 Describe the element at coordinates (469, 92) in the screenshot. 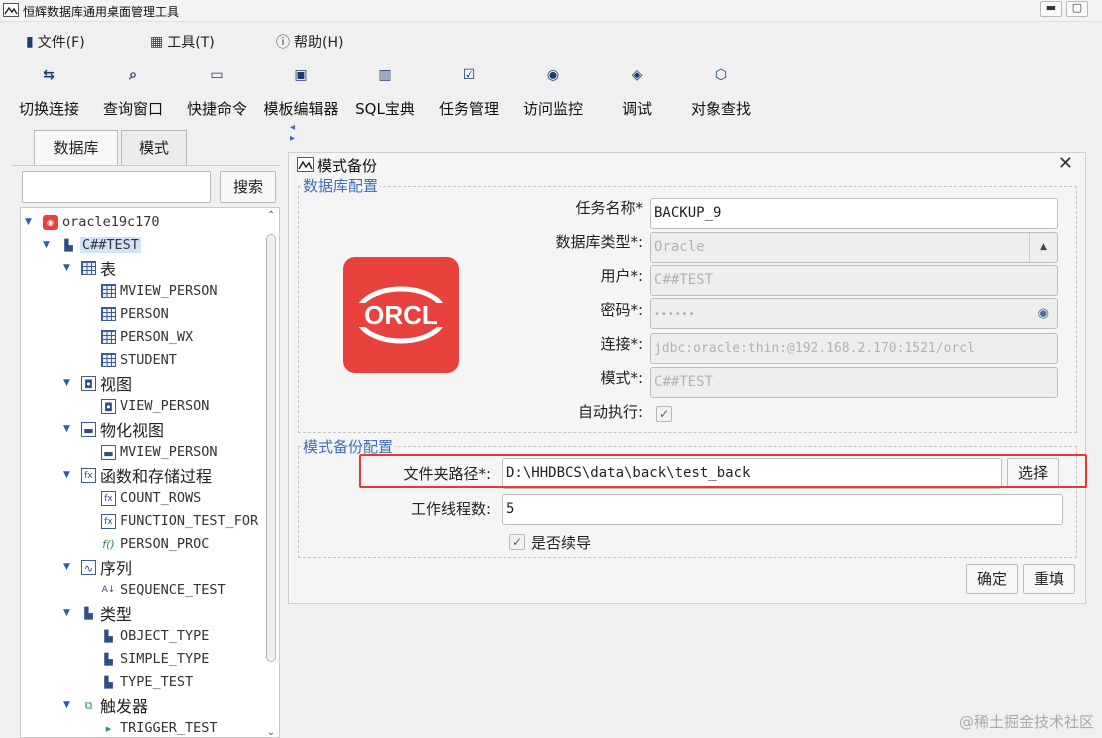

I see `toolbar-task-management: ☑ 任务管理` at that location.